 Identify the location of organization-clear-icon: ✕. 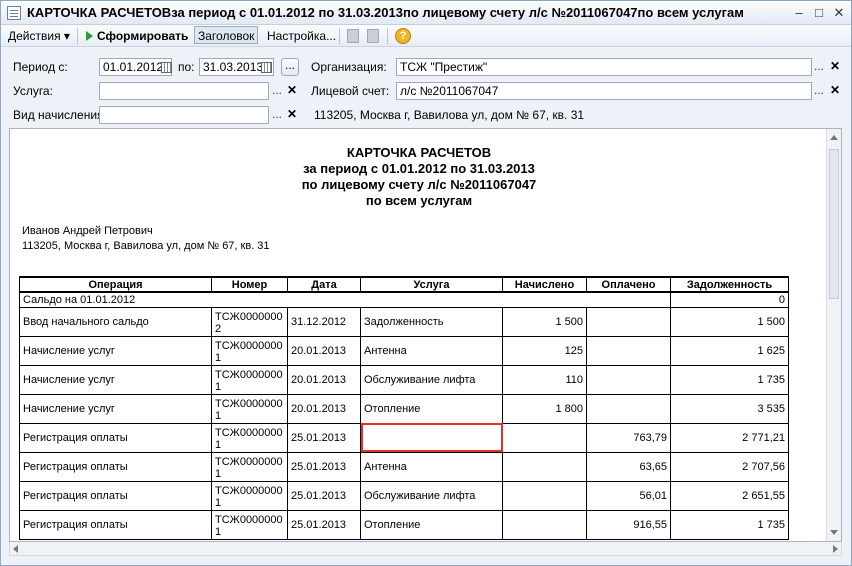
(835, 67).